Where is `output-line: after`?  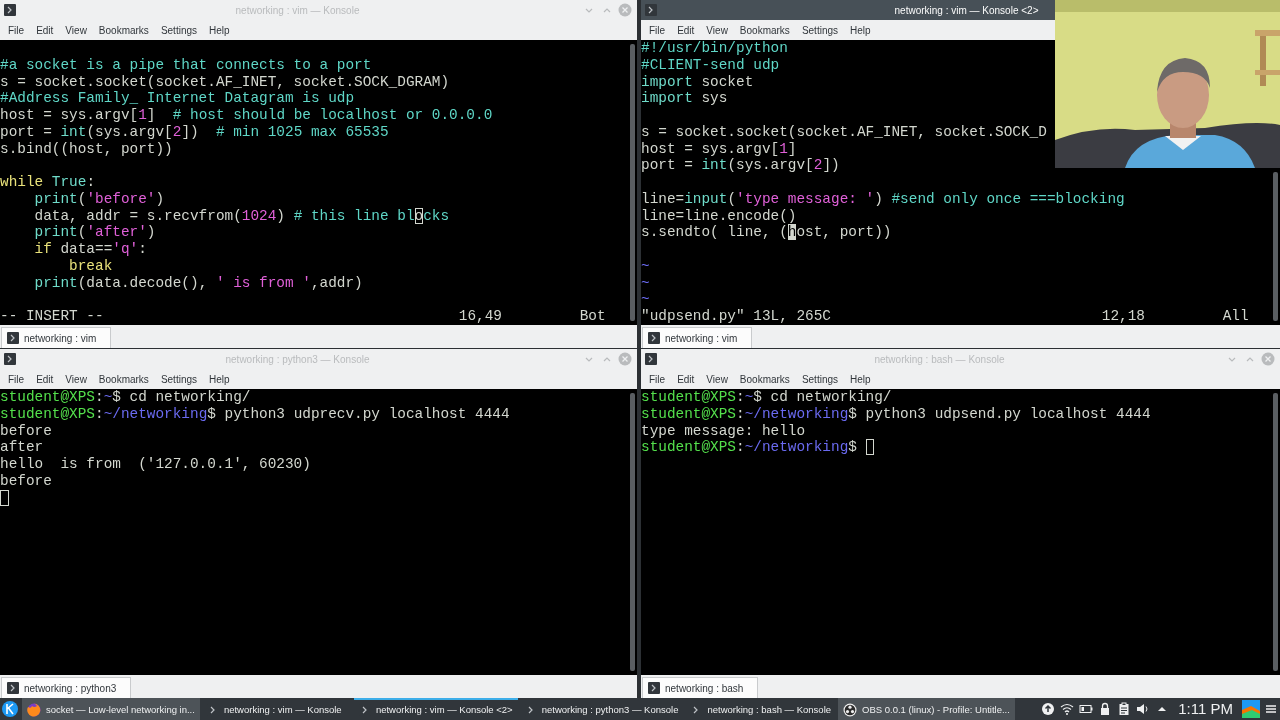 output-line: after is located at coordinates (22, 447).